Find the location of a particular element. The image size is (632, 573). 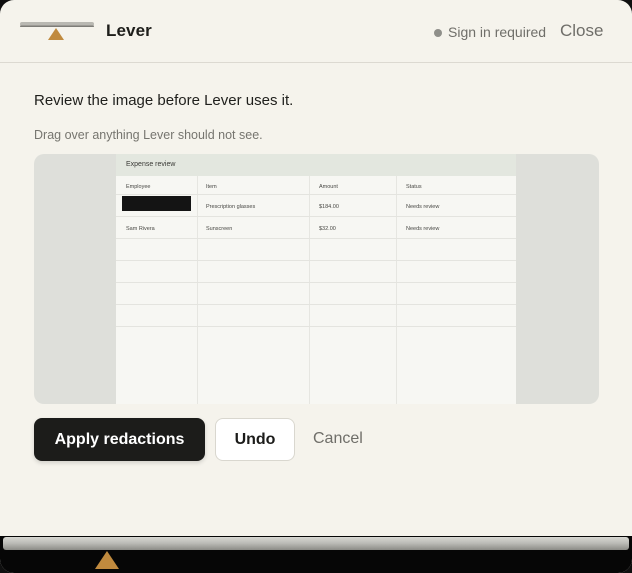

cancel-button: Cancel is located at coordinates (338, 439).